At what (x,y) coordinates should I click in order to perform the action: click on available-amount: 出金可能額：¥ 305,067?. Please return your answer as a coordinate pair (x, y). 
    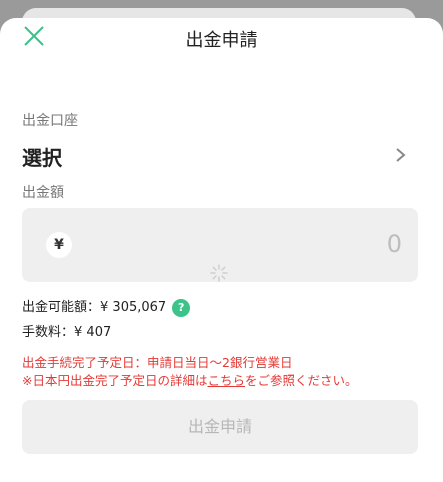
    Looking at the image, I should click on (106, 306).